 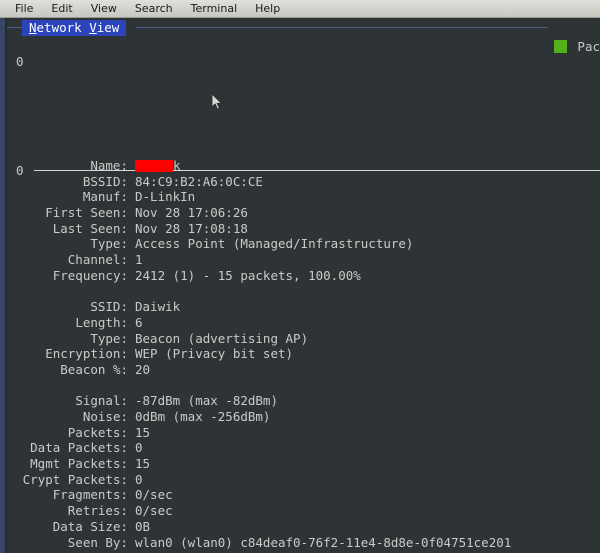 I want to click on redaction-box, so click(x=154, y=166).